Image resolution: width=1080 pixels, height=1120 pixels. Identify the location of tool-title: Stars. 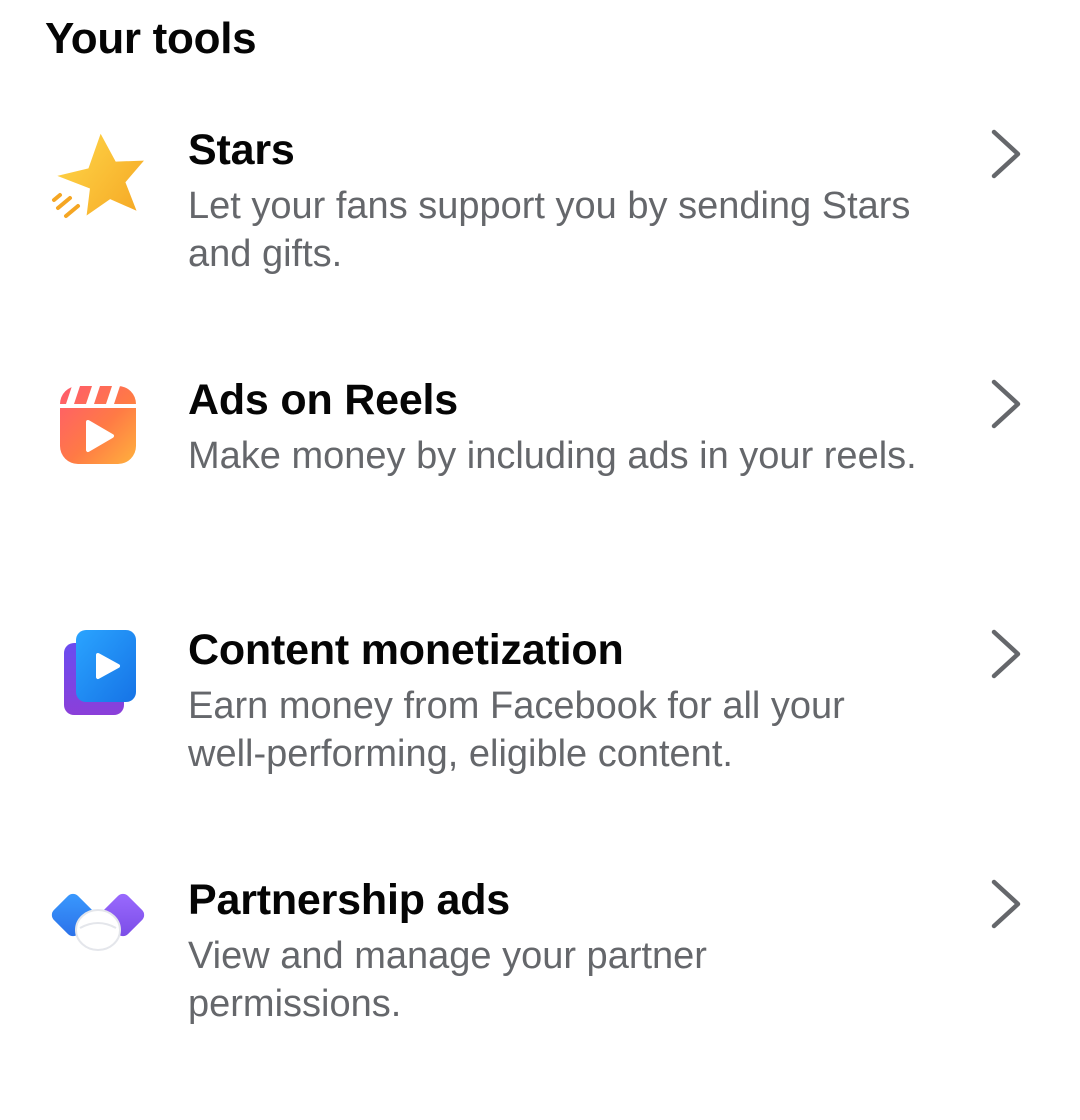
(241, 150).